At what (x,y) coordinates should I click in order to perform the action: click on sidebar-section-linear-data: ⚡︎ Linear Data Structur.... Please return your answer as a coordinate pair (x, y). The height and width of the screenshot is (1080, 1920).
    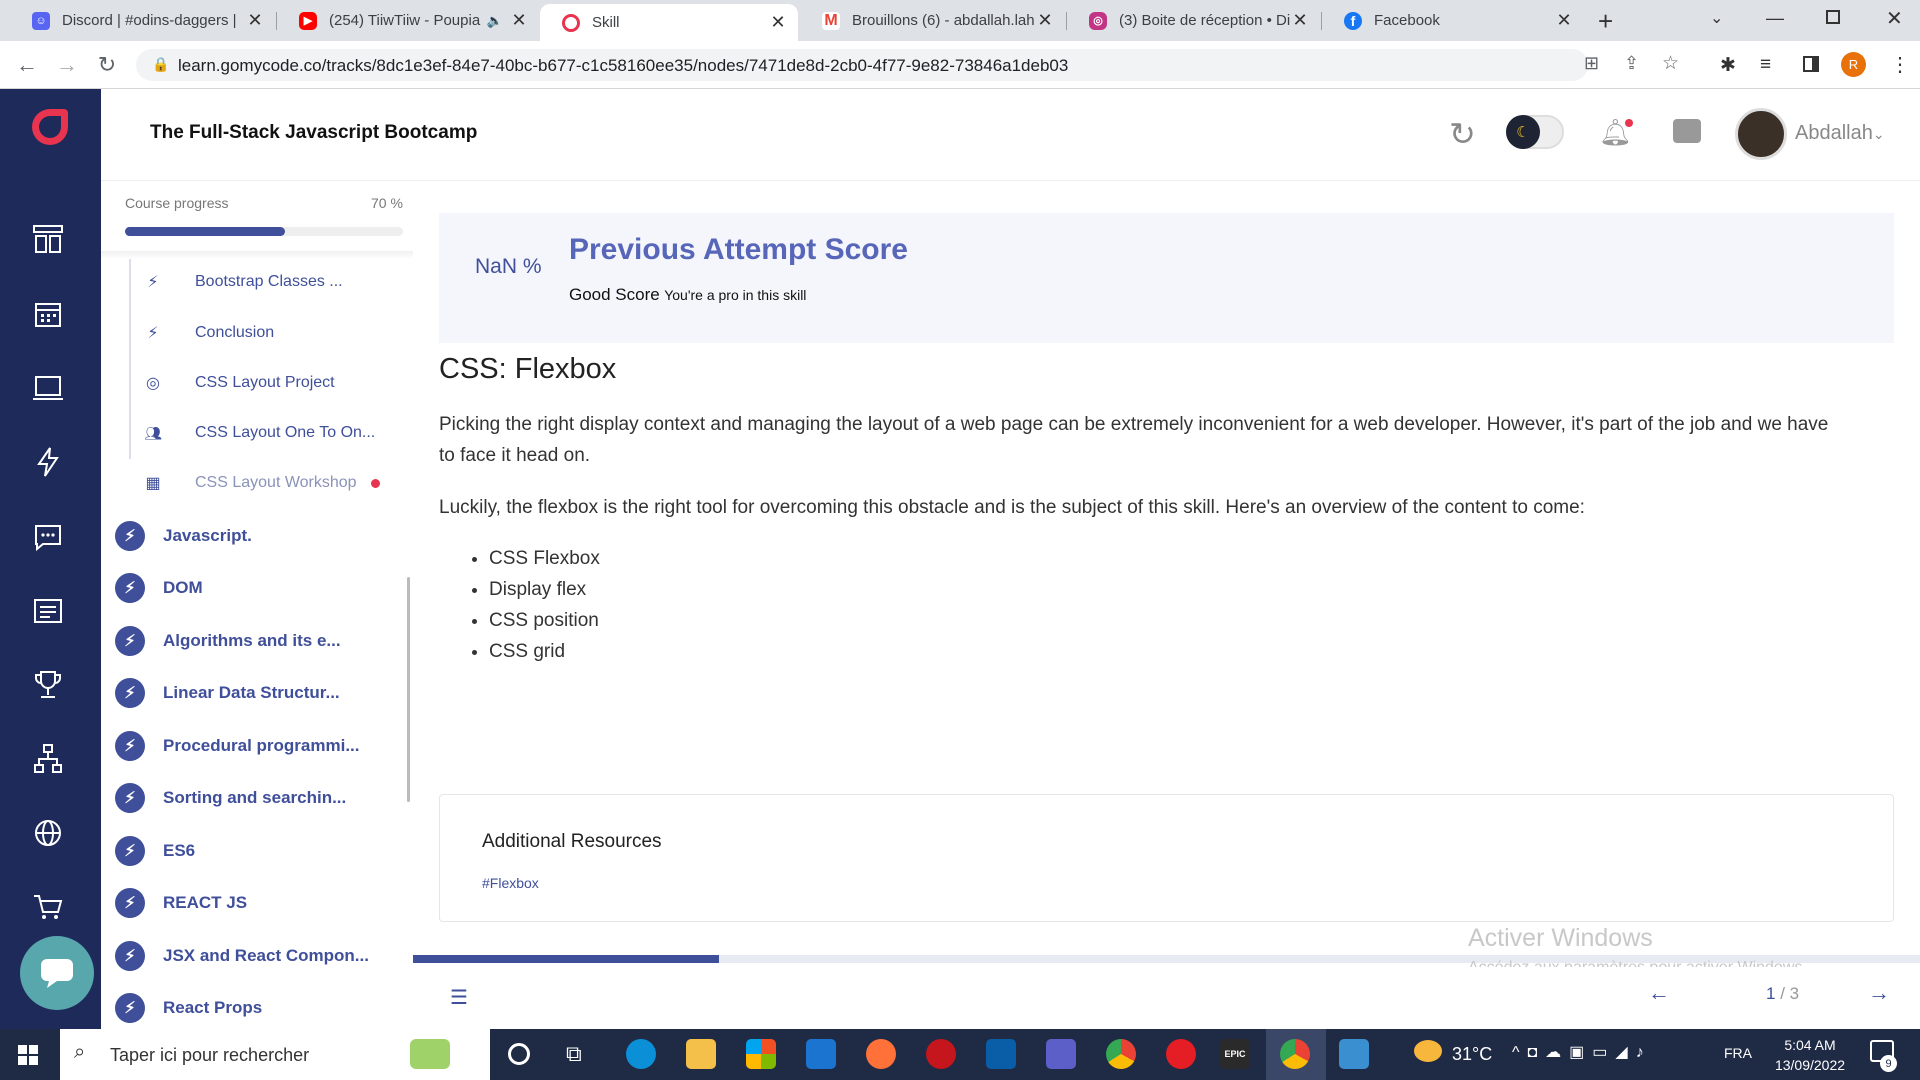
    Looking at the image, I should click on (227, 693).